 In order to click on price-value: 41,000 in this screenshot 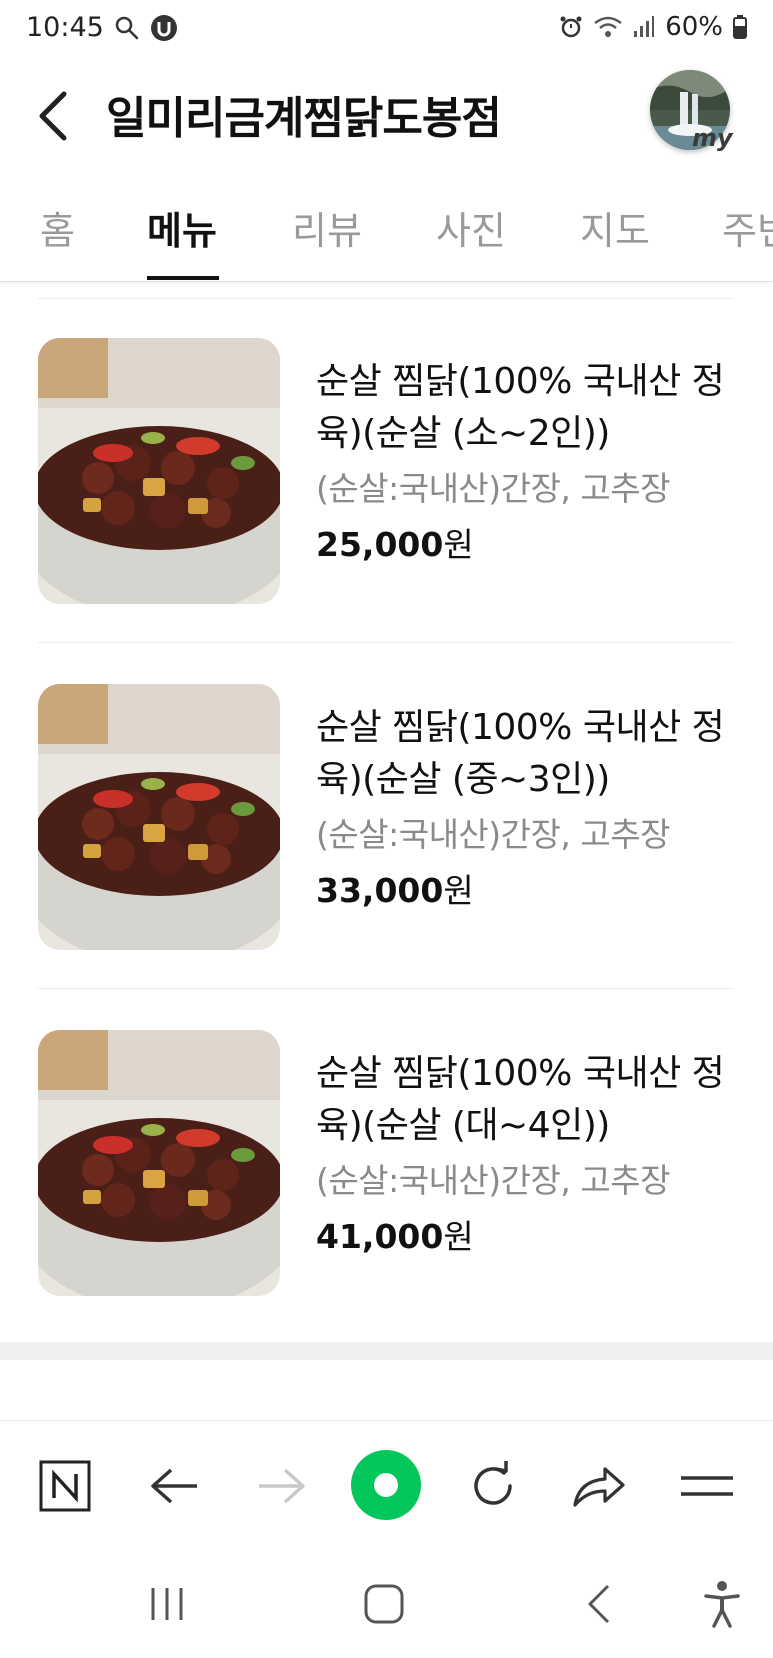, I will do `click(380, 1236)`.